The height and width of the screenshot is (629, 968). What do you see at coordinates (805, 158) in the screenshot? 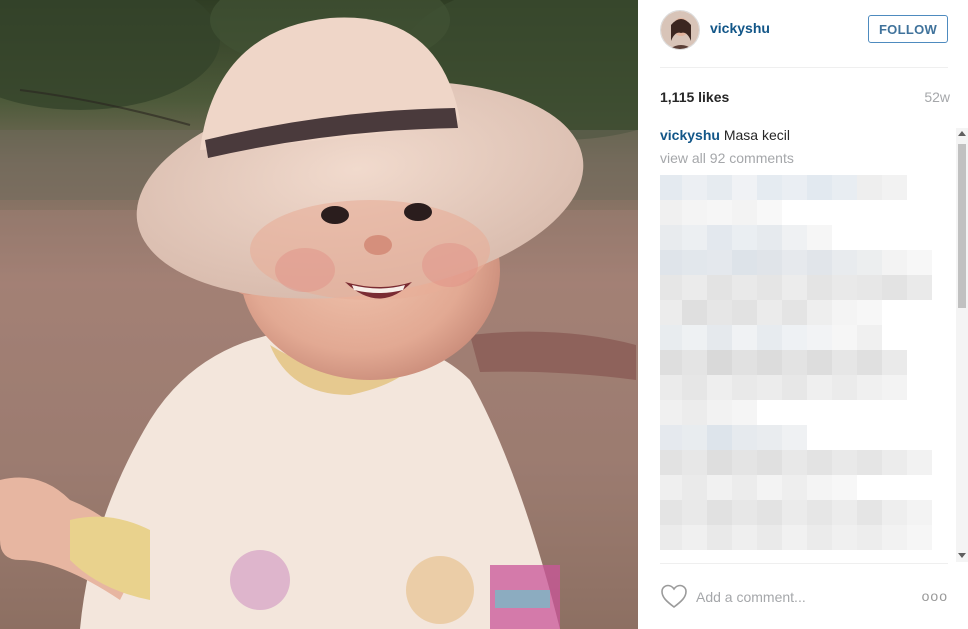
I see `view-all-comments-link: view all 92 comments` at bounding box center [805, 158].